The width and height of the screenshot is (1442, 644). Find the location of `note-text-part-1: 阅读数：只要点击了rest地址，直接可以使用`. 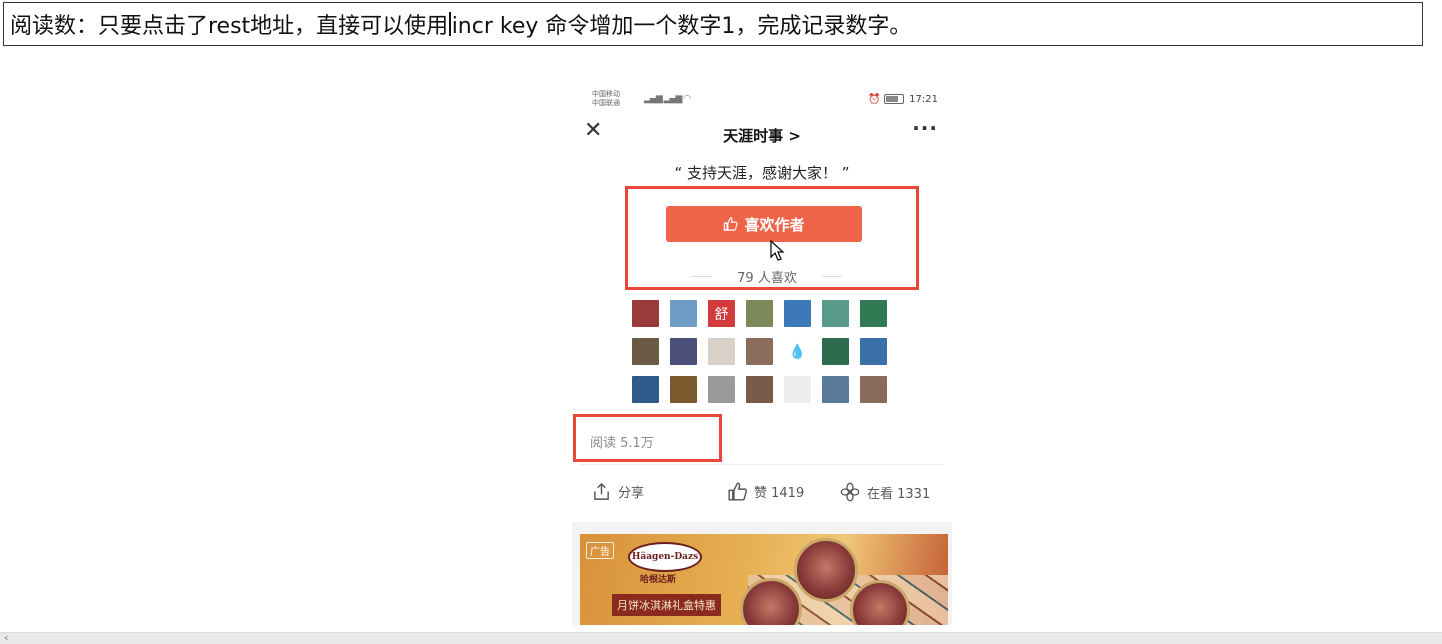

note-text-part-1: 阅读数：只要点击了rest地址，直接可以使用 is located at coordinates (229, 26).